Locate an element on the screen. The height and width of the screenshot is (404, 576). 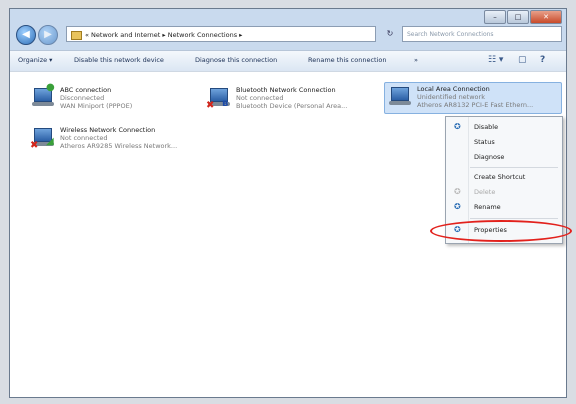
organize-button: Organize ▾ is located at coordinates (35, 60).